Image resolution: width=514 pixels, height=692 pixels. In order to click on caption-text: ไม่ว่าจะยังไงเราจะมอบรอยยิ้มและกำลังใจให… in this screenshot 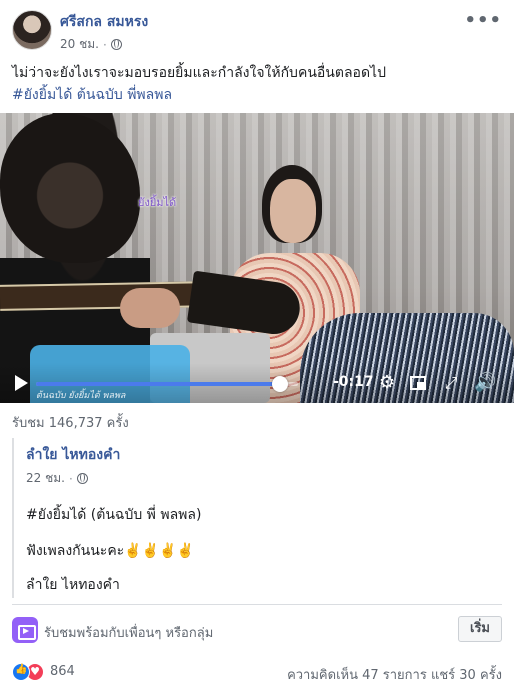, I will do `click(199, 73)`.